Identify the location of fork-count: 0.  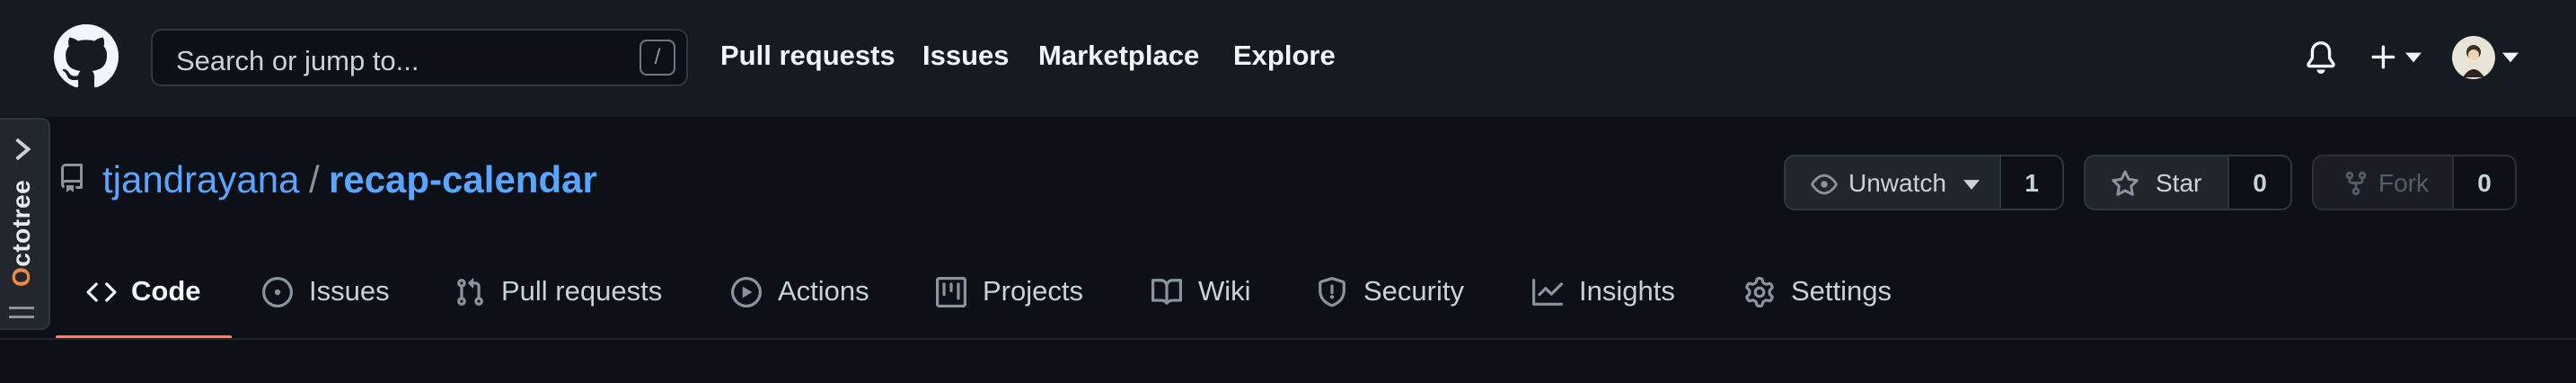
(2484, 182).